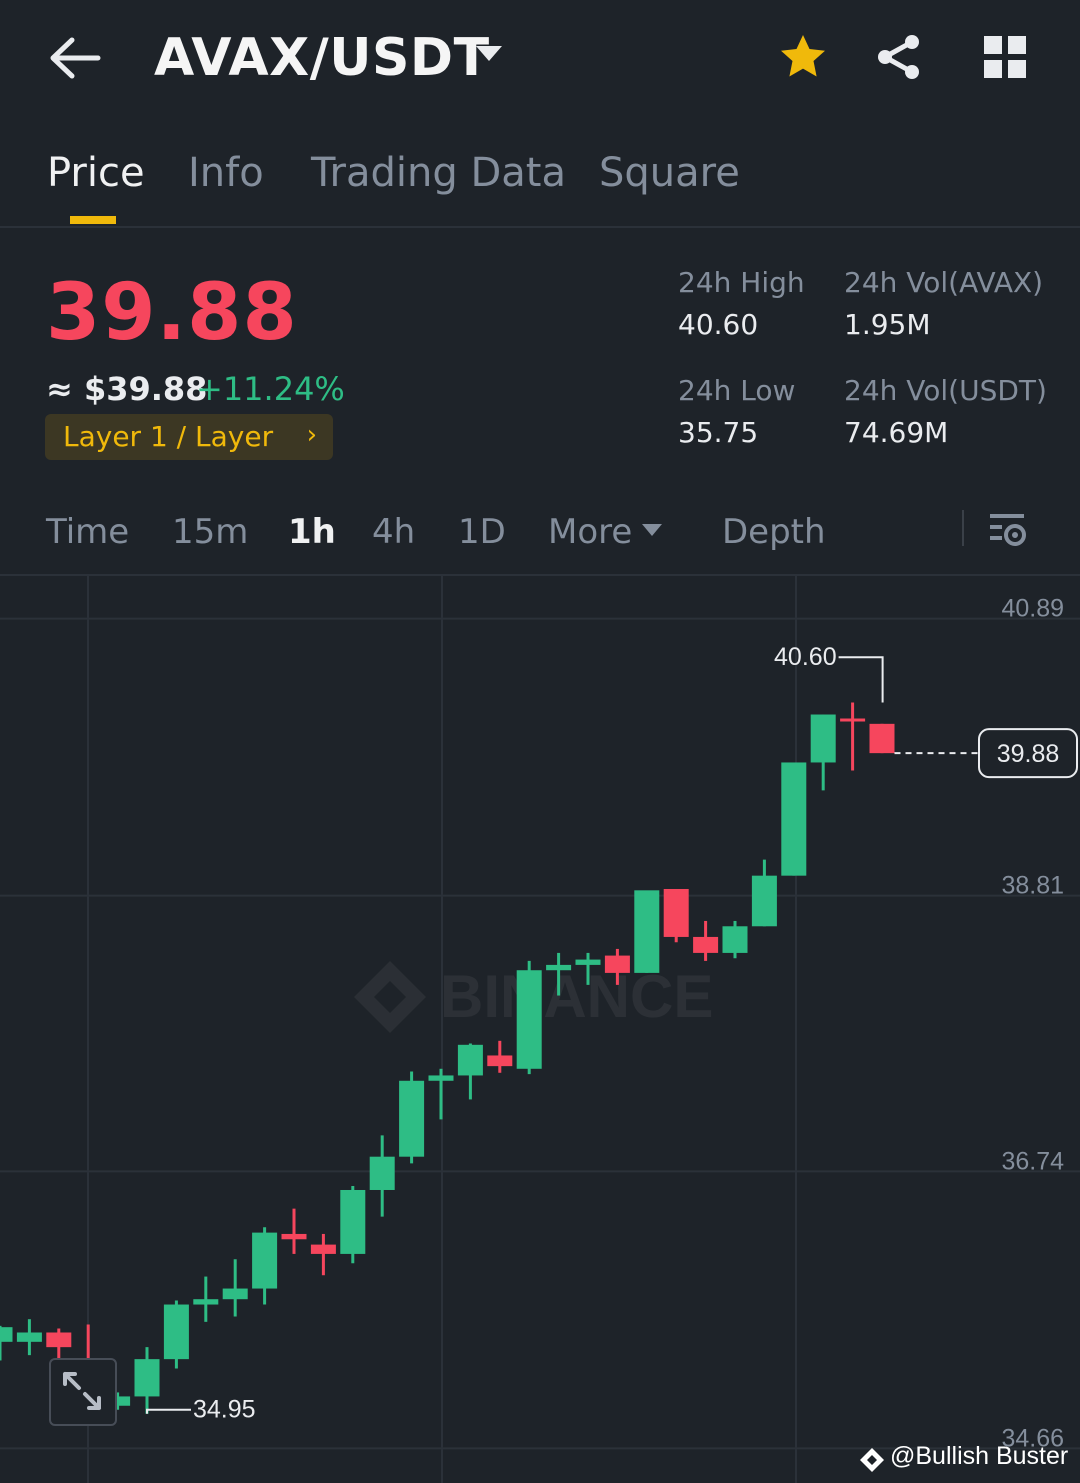  Describe the element at coordinates (172, 313) in the screenshot. I see `last-price: 39.88` at that location.